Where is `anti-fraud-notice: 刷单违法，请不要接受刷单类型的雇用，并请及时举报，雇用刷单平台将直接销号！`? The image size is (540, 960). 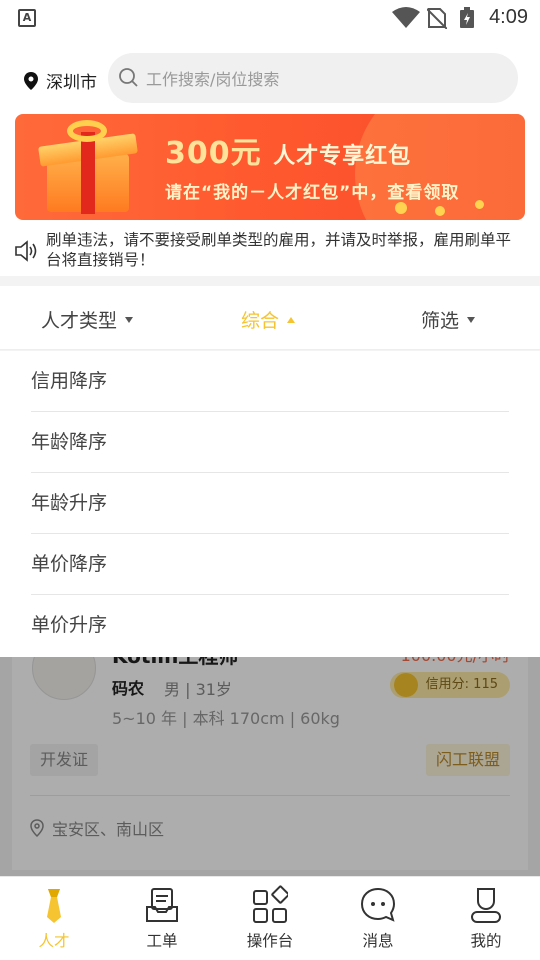 anti-fraud-notice: 刷单违法，请不要接受刷单类型的雇用，并请及时举报，雇用刷单平台将直接销号！ is located at coordinates (264, 250).